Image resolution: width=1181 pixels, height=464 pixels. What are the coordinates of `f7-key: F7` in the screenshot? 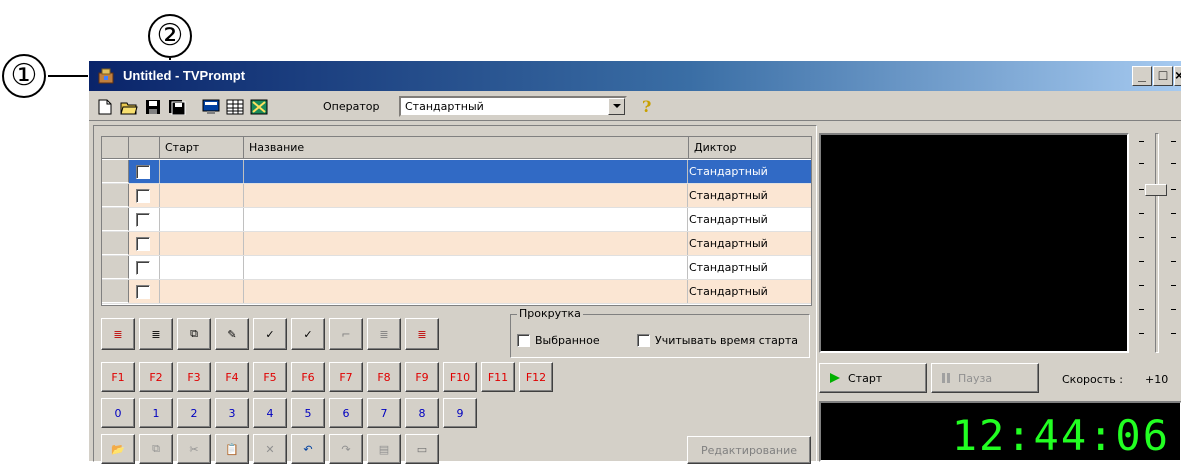 It's located at (346, 377).